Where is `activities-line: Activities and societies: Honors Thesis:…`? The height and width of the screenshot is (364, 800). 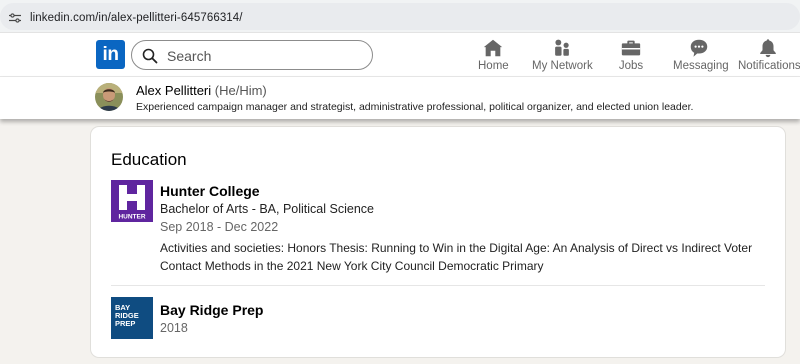
activities-line: Activities and societies: Honors Thesis:… is located at coordinates (456, 248).